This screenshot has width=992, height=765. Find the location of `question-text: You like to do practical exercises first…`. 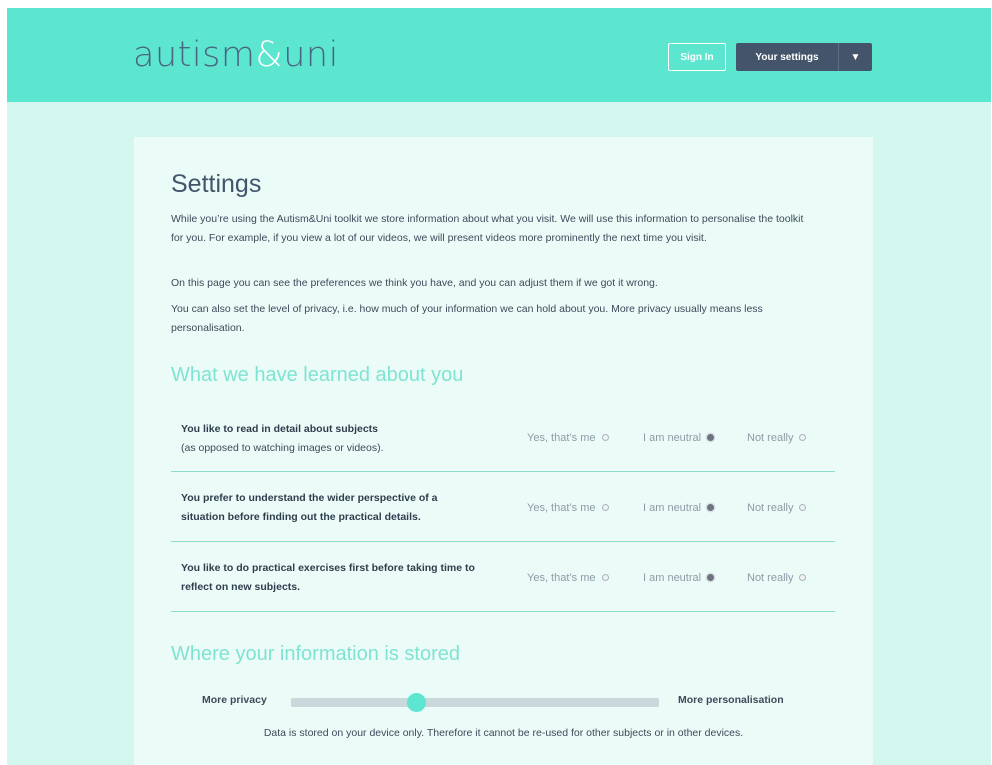

question-text: You like to do practical exercises first… is located at coordinates (328, 577).